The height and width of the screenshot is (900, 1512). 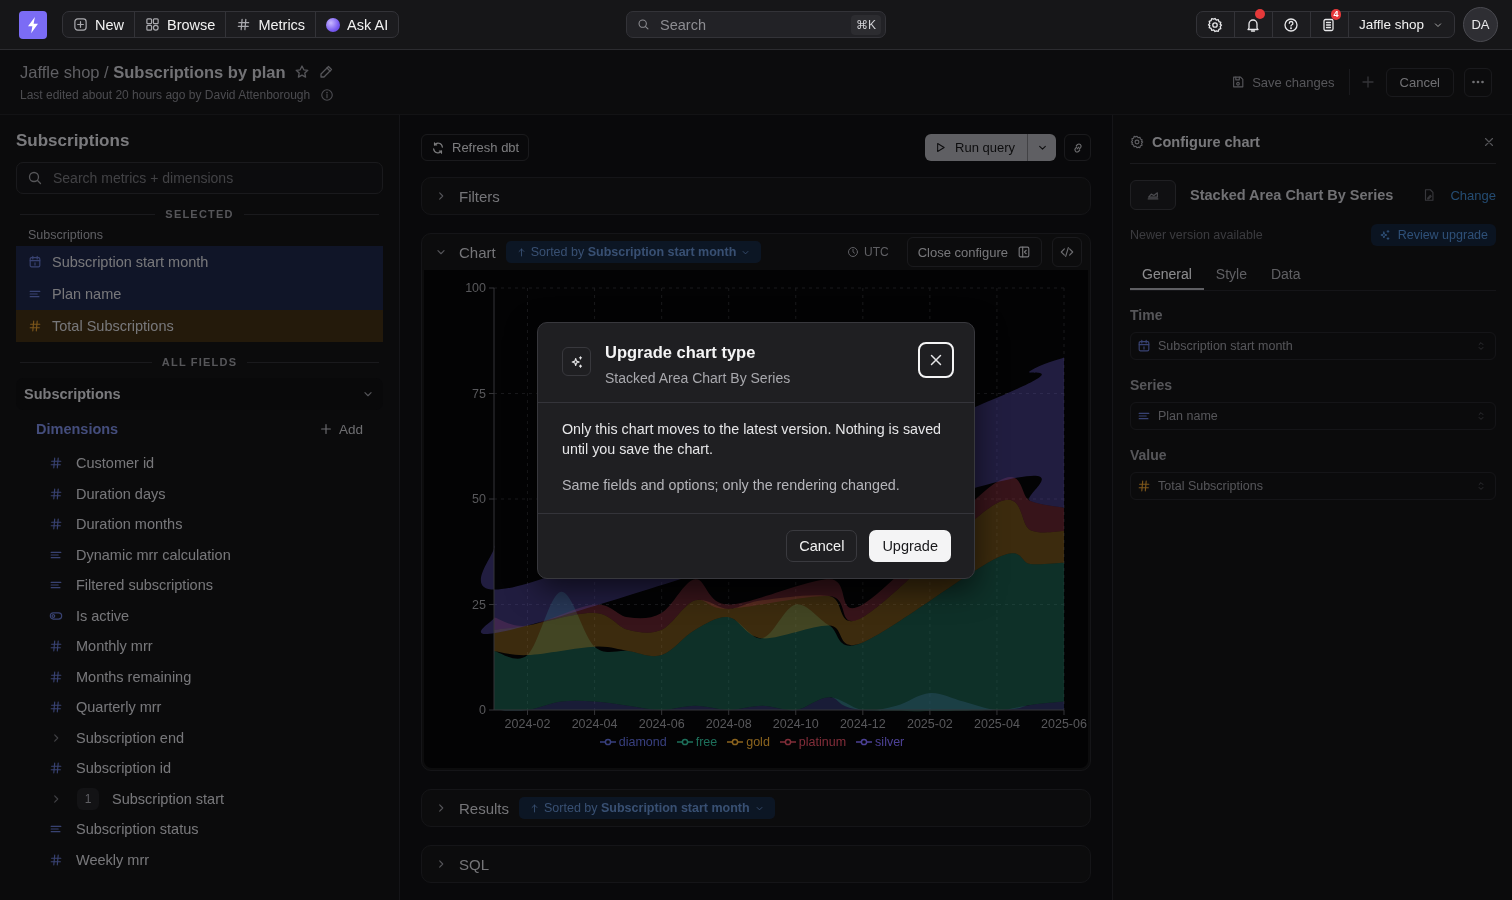 I want to click on field-item: Subscription id, so click(x=199, y=768).